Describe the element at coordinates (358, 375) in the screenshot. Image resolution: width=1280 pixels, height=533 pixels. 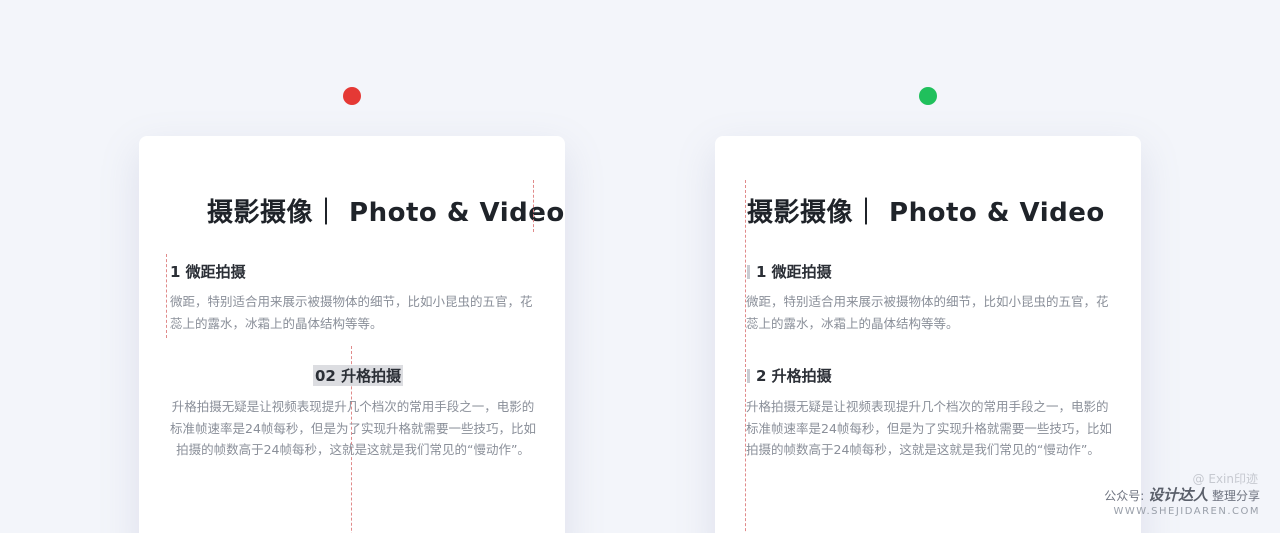
I see `section-heading-slowmo: 02 升格拍摄` at that location.